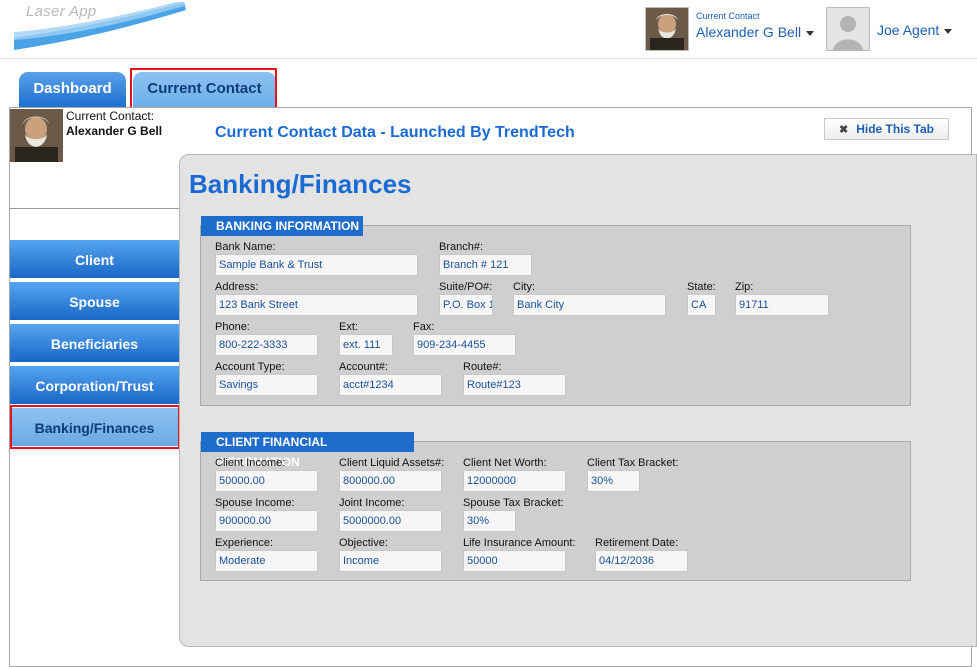  What do you see at coordinates (466, 287) in the screenshot?
I see `suite-label: Suite/PO#:` at bounding box center [466, 287].